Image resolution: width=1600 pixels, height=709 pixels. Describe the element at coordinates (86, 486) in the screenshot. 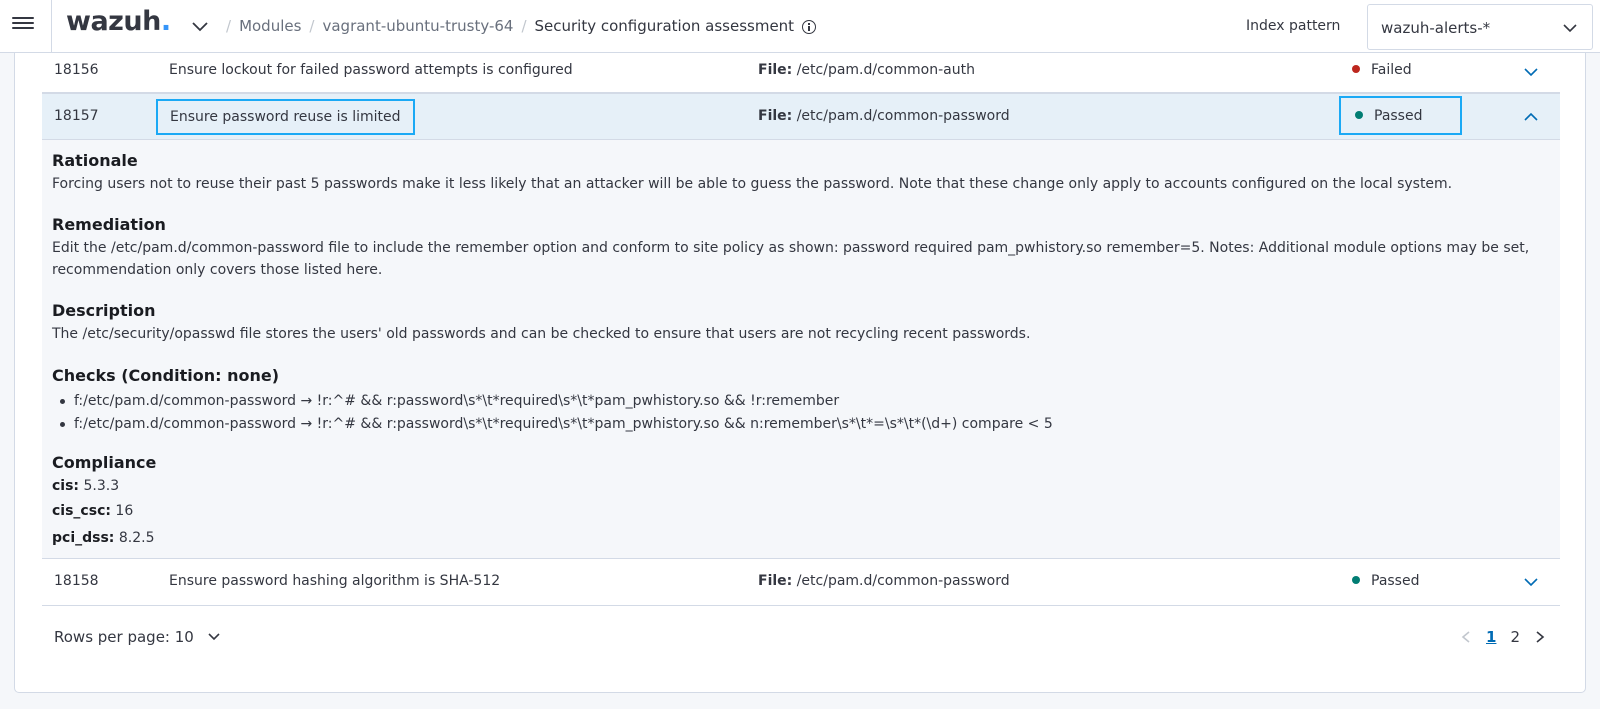

I see `compliance-item: cis: 5.3.3` at that location.